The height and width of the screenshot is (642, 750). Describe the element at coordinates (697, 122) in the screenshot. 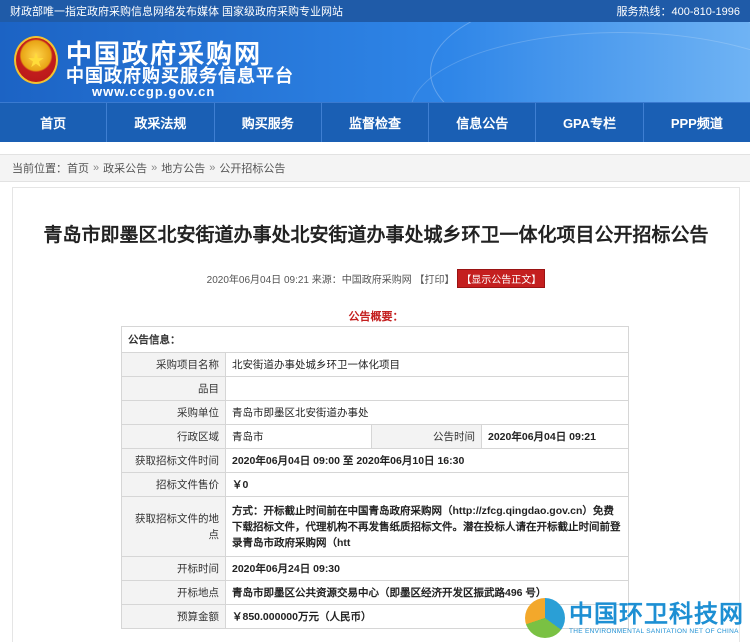

I see `nav-item-ppp: PPP频道` at that location.